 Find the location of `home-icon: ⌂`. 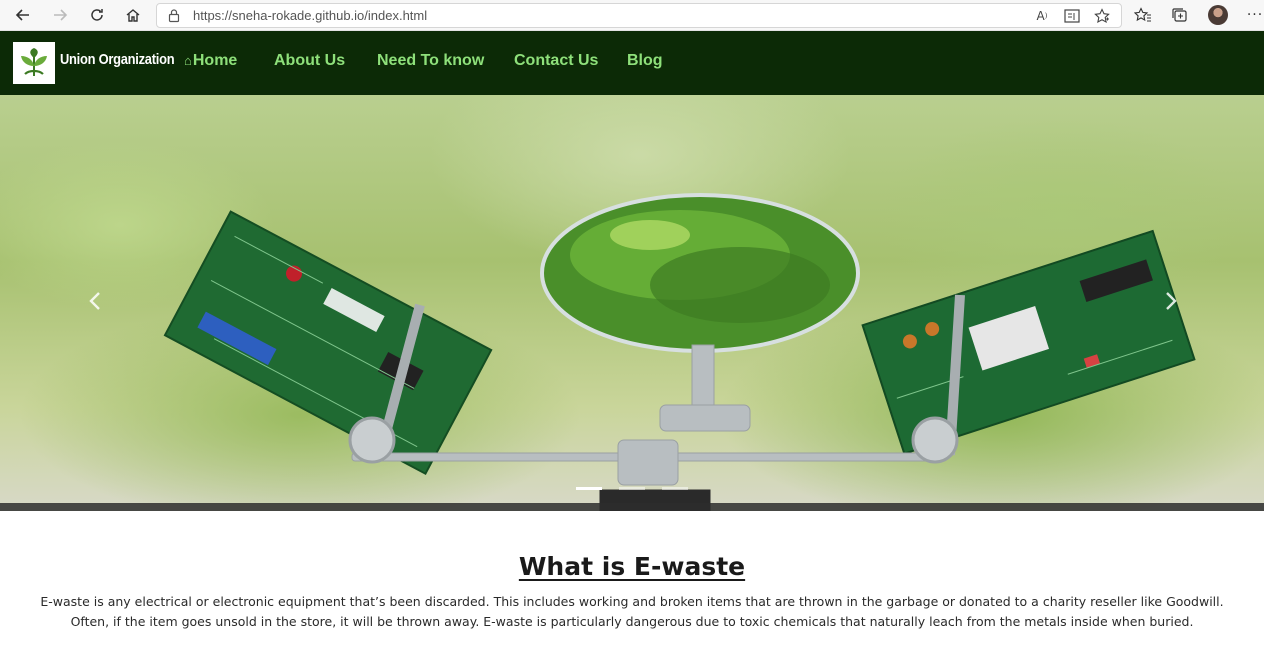

home-icon: ⌂ is located at coordinates (188, 60).